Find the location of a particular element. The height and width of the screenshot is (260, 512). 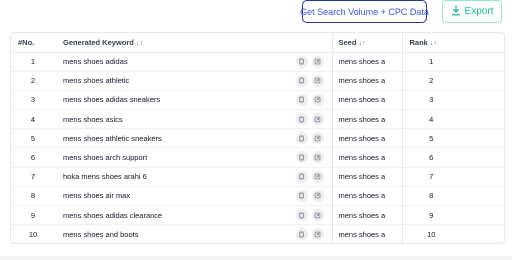

get-search-volume-button: Get Search Volume + CPC Data is located at coordinates (364, 11).